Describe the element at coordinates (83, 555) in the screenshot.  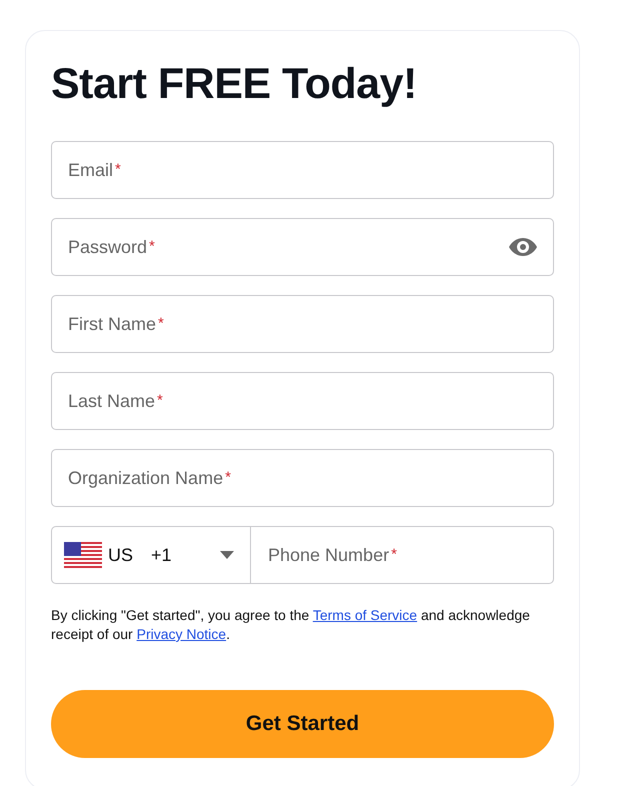
I see `flag-icon` at that location.